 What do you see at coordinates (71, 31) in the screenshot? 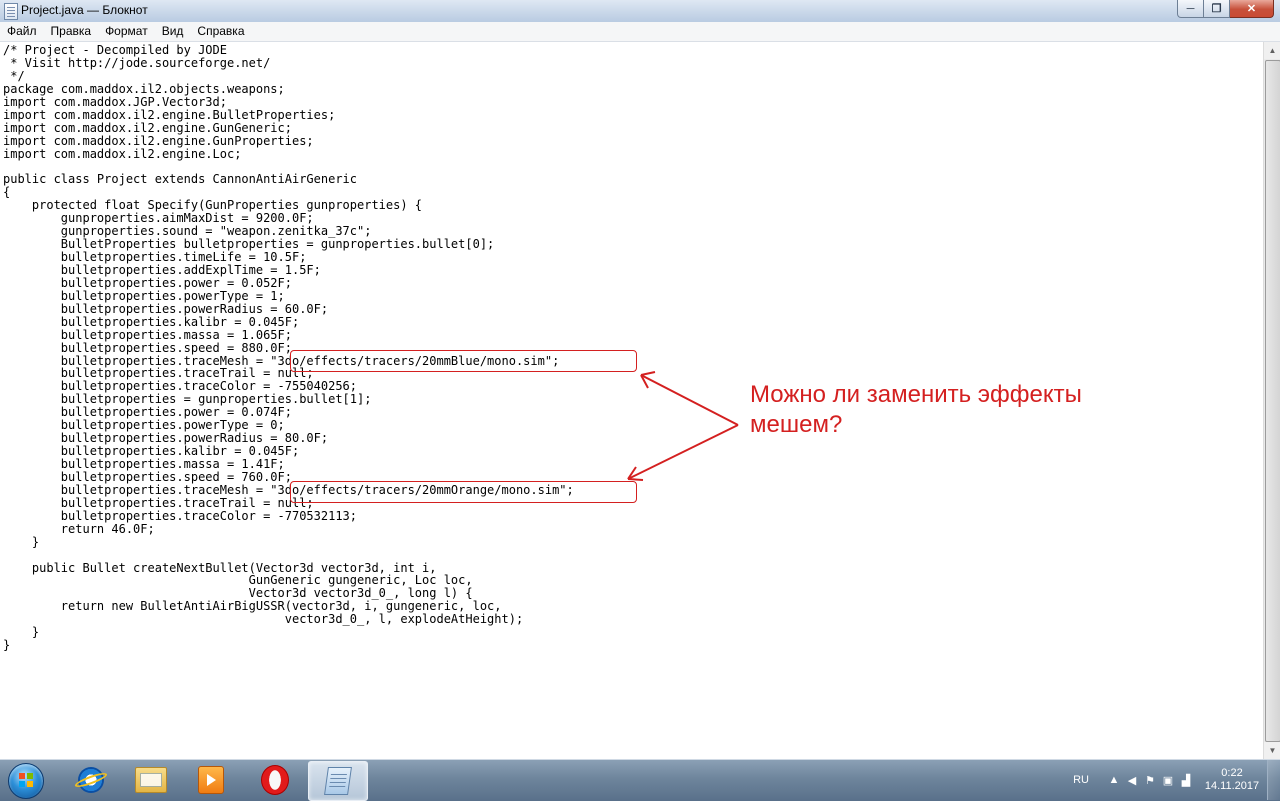
I see `menu-edit: Правка` at bounding box center [71, 31].